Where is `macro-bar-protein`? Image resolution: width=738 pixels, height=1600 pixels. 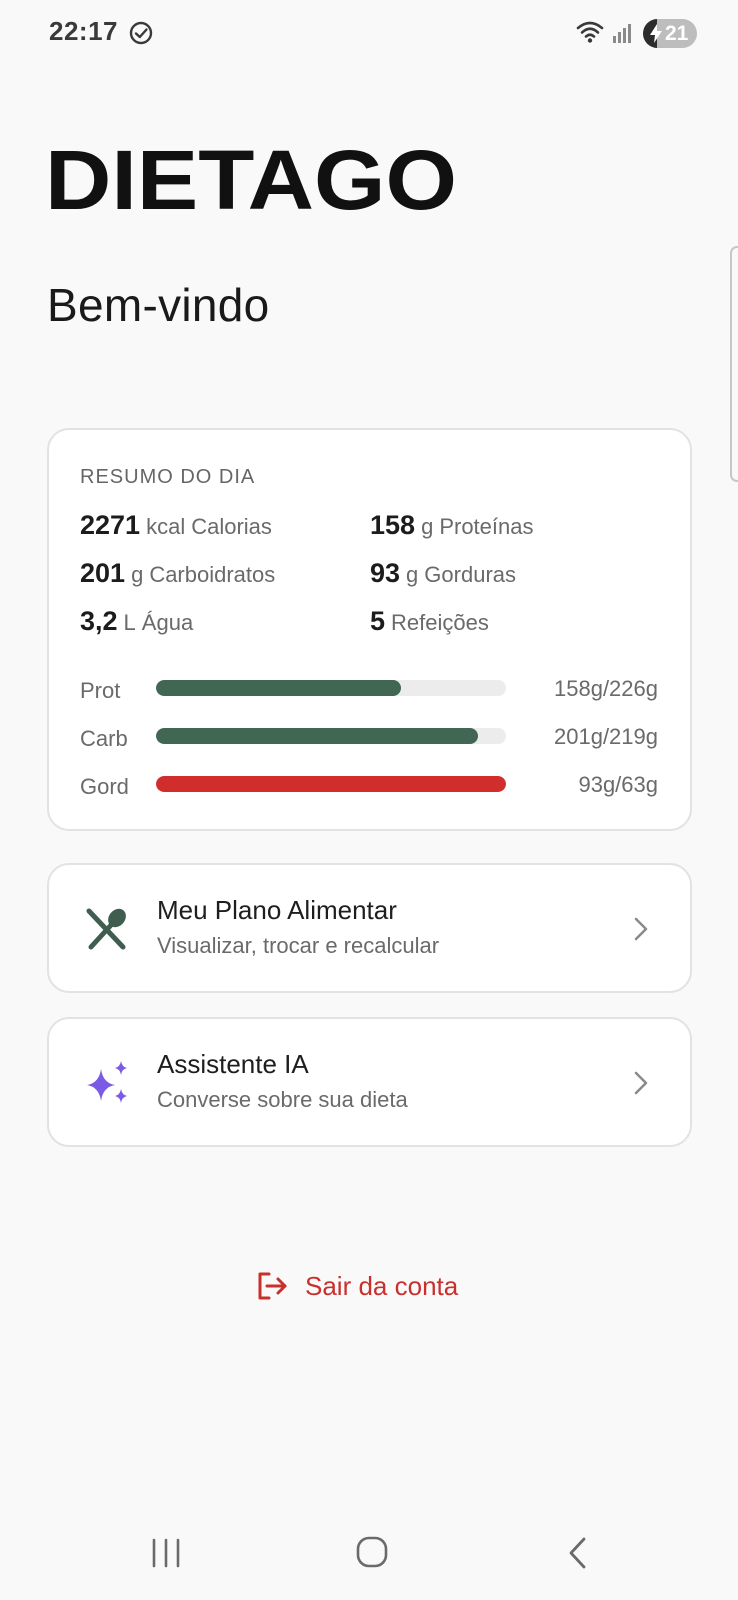 macro-bar-protein is located at coordinates (331, 688).